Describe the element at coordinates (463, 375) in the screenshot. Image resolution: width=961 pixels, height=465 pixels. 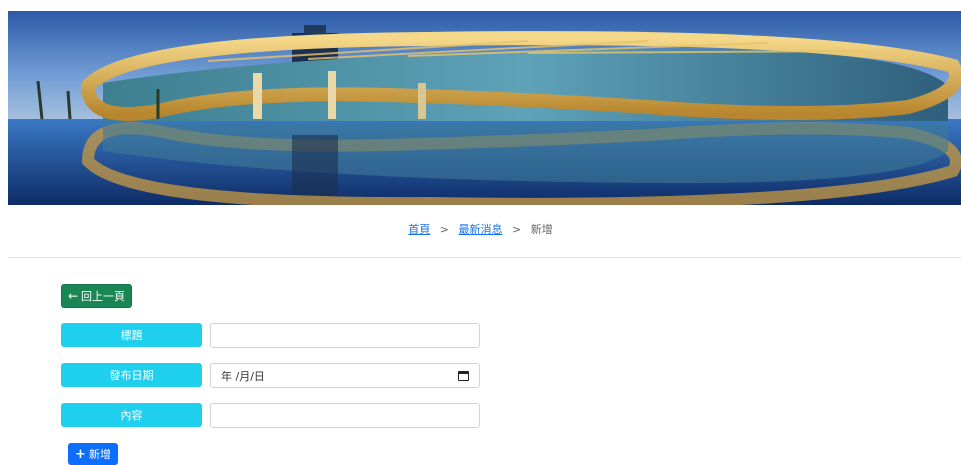
I see `calendar-icon` at that location.